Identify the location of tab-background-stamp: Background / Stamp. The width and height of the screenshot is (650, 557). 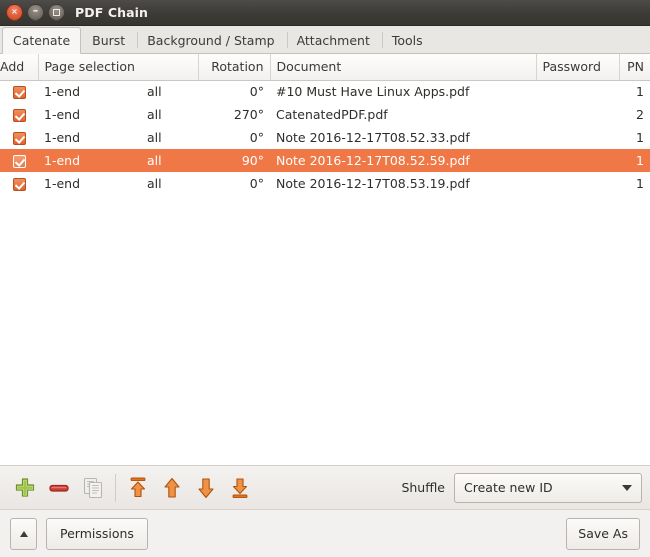
(210, 39).